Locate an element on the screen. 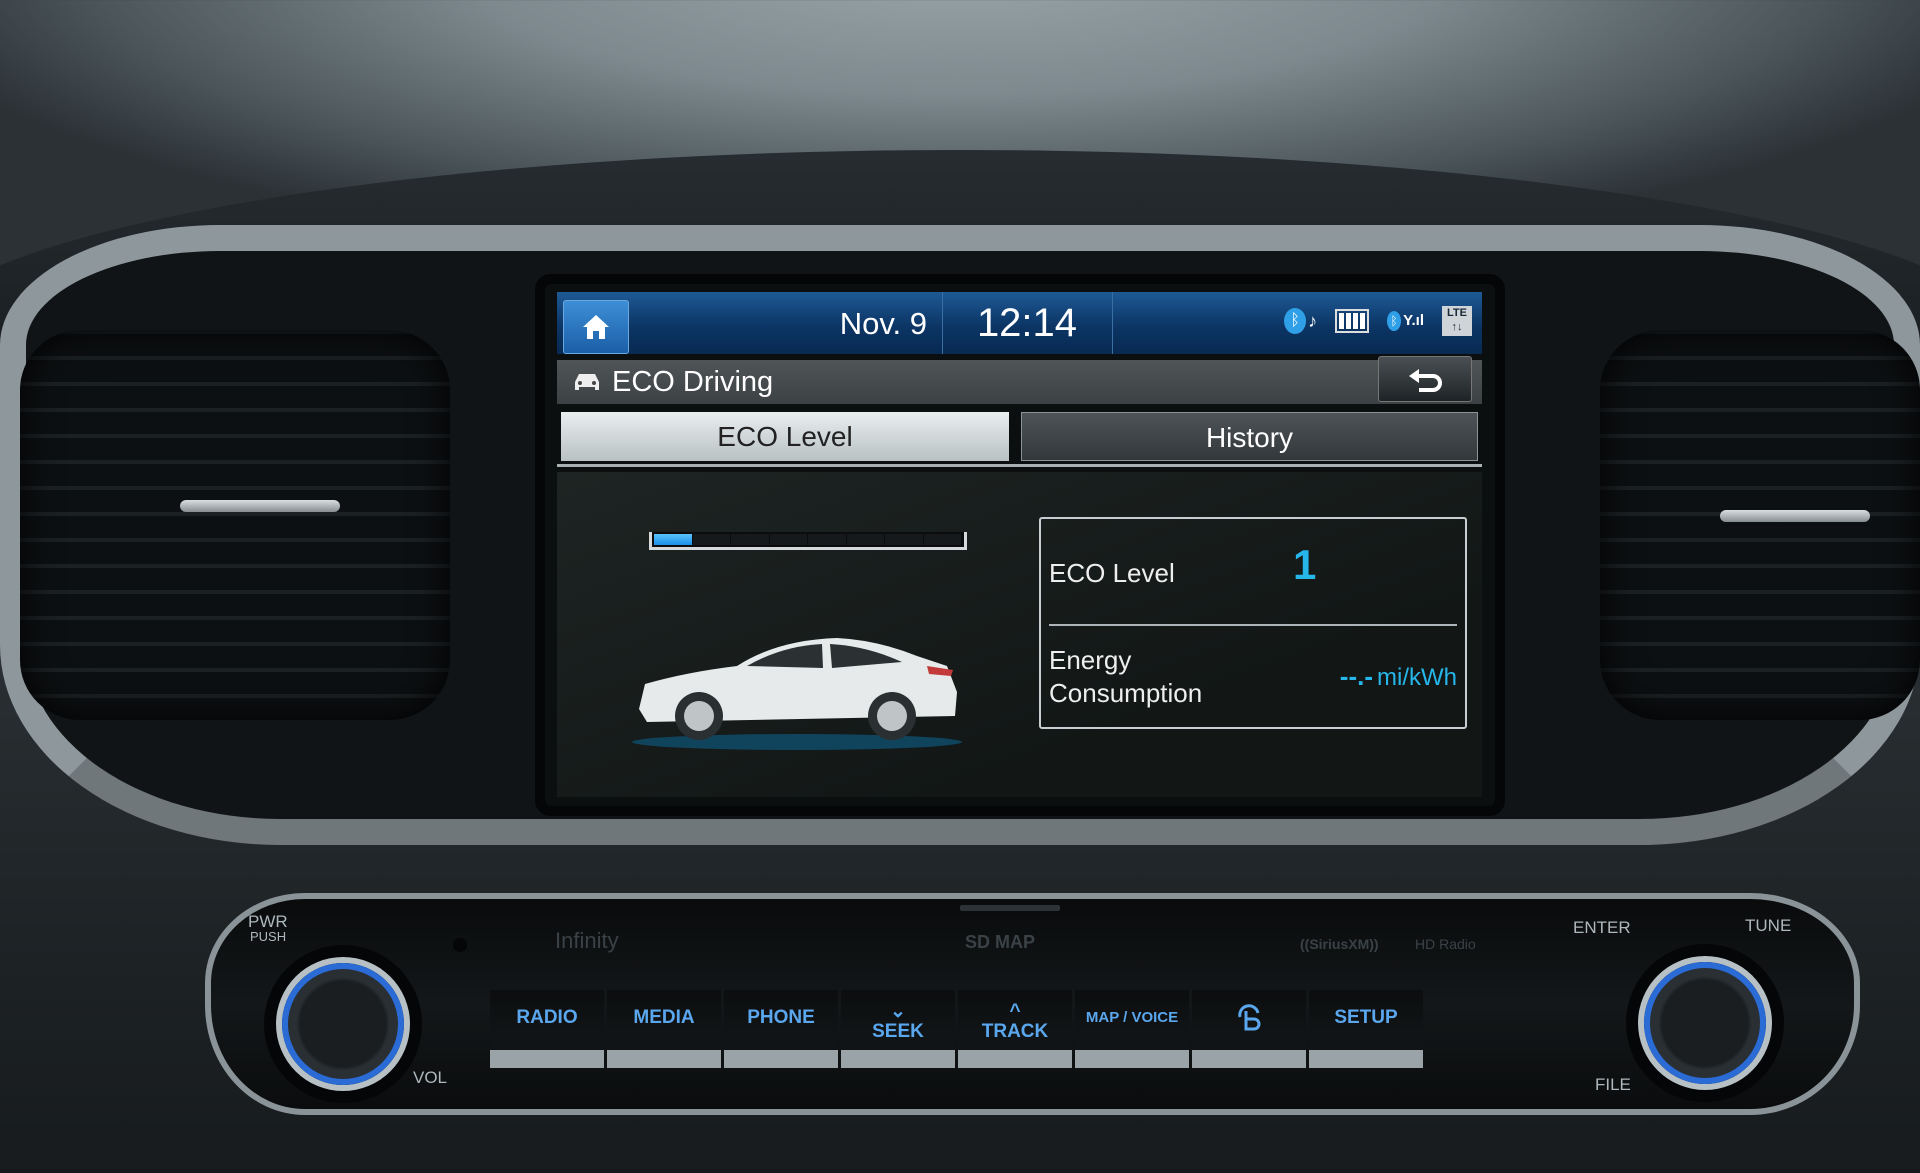 The image size is (1920, 1173). infinity-logo: Infinity is located at coordinates (587, 940).